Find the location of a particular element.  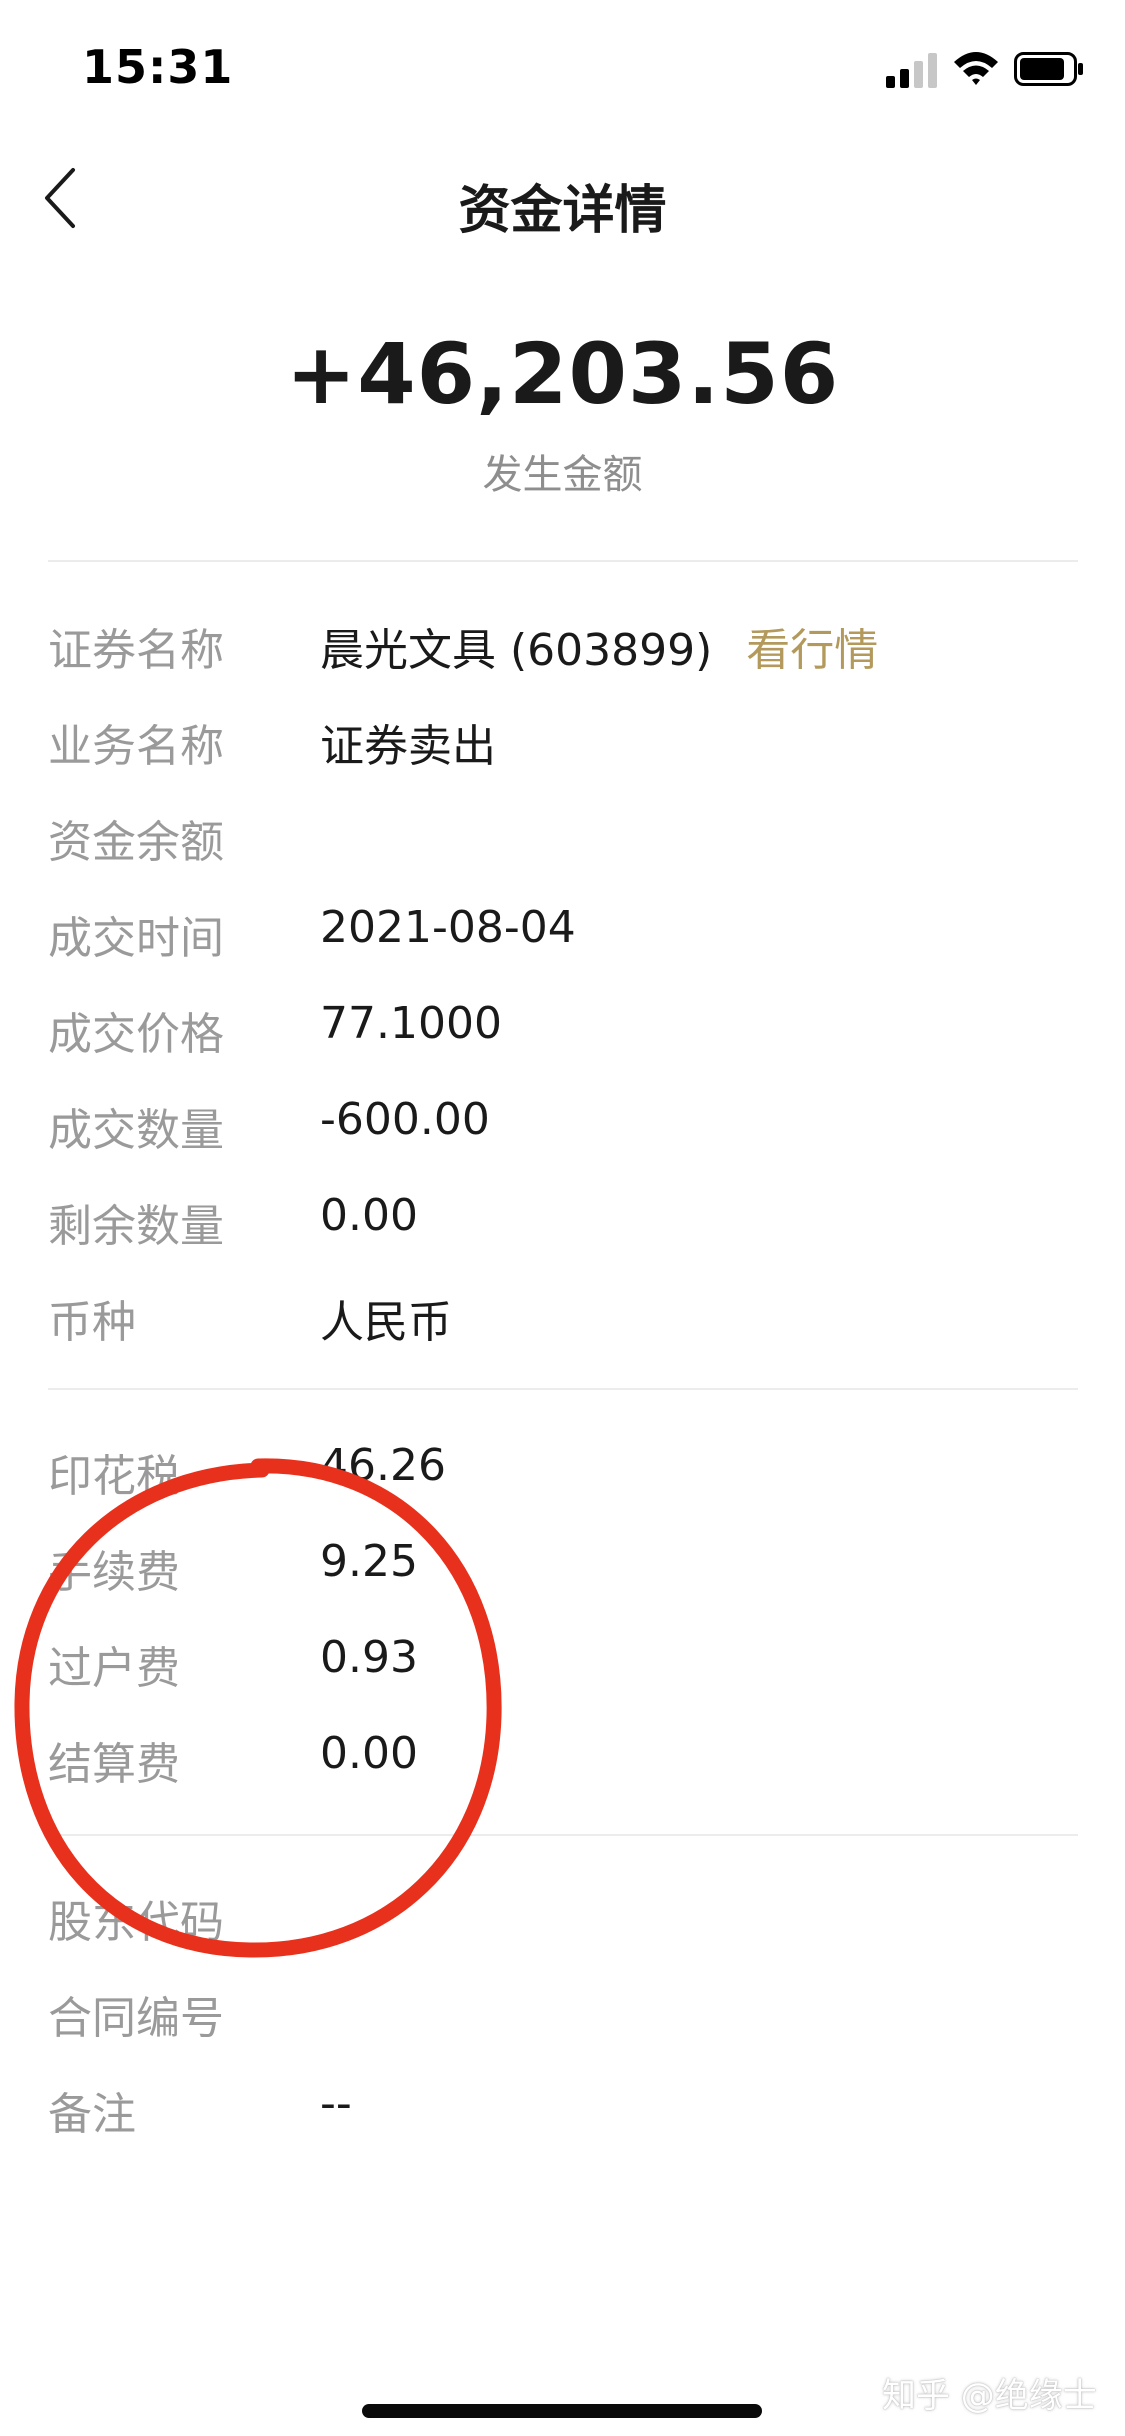

detail-row-remaining-quantity: 剩余数量 0.00 is located at coordinates (563, 1218).